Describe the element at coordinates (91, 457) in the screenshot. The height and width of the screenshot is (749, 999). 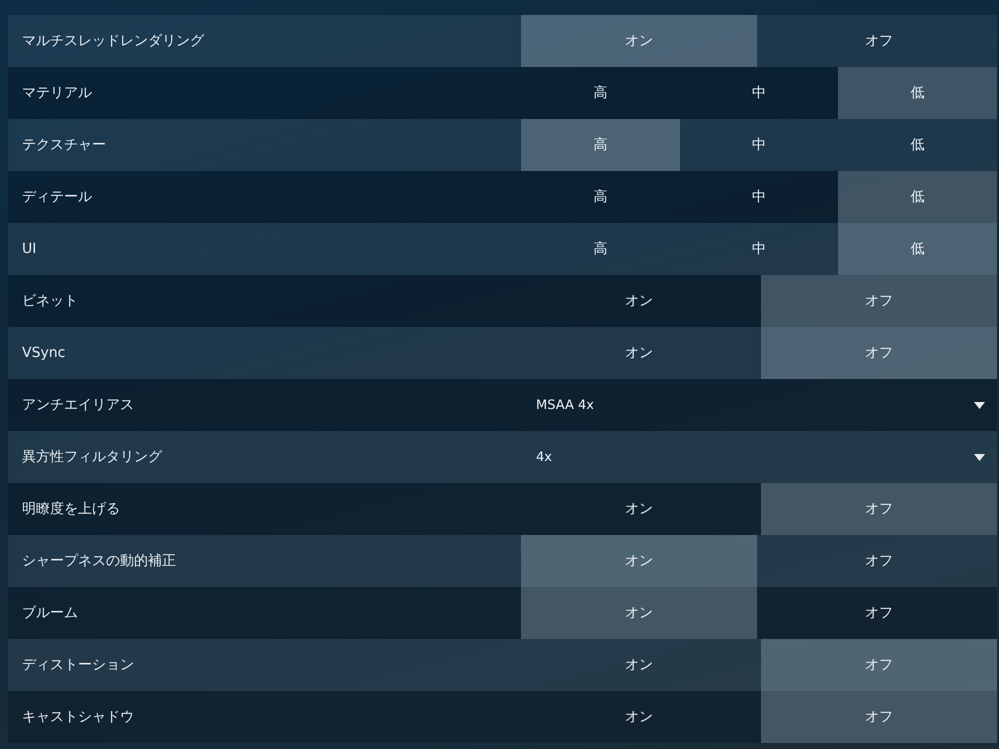
I see `setting-label: 異方性フィルタリング` at that location.